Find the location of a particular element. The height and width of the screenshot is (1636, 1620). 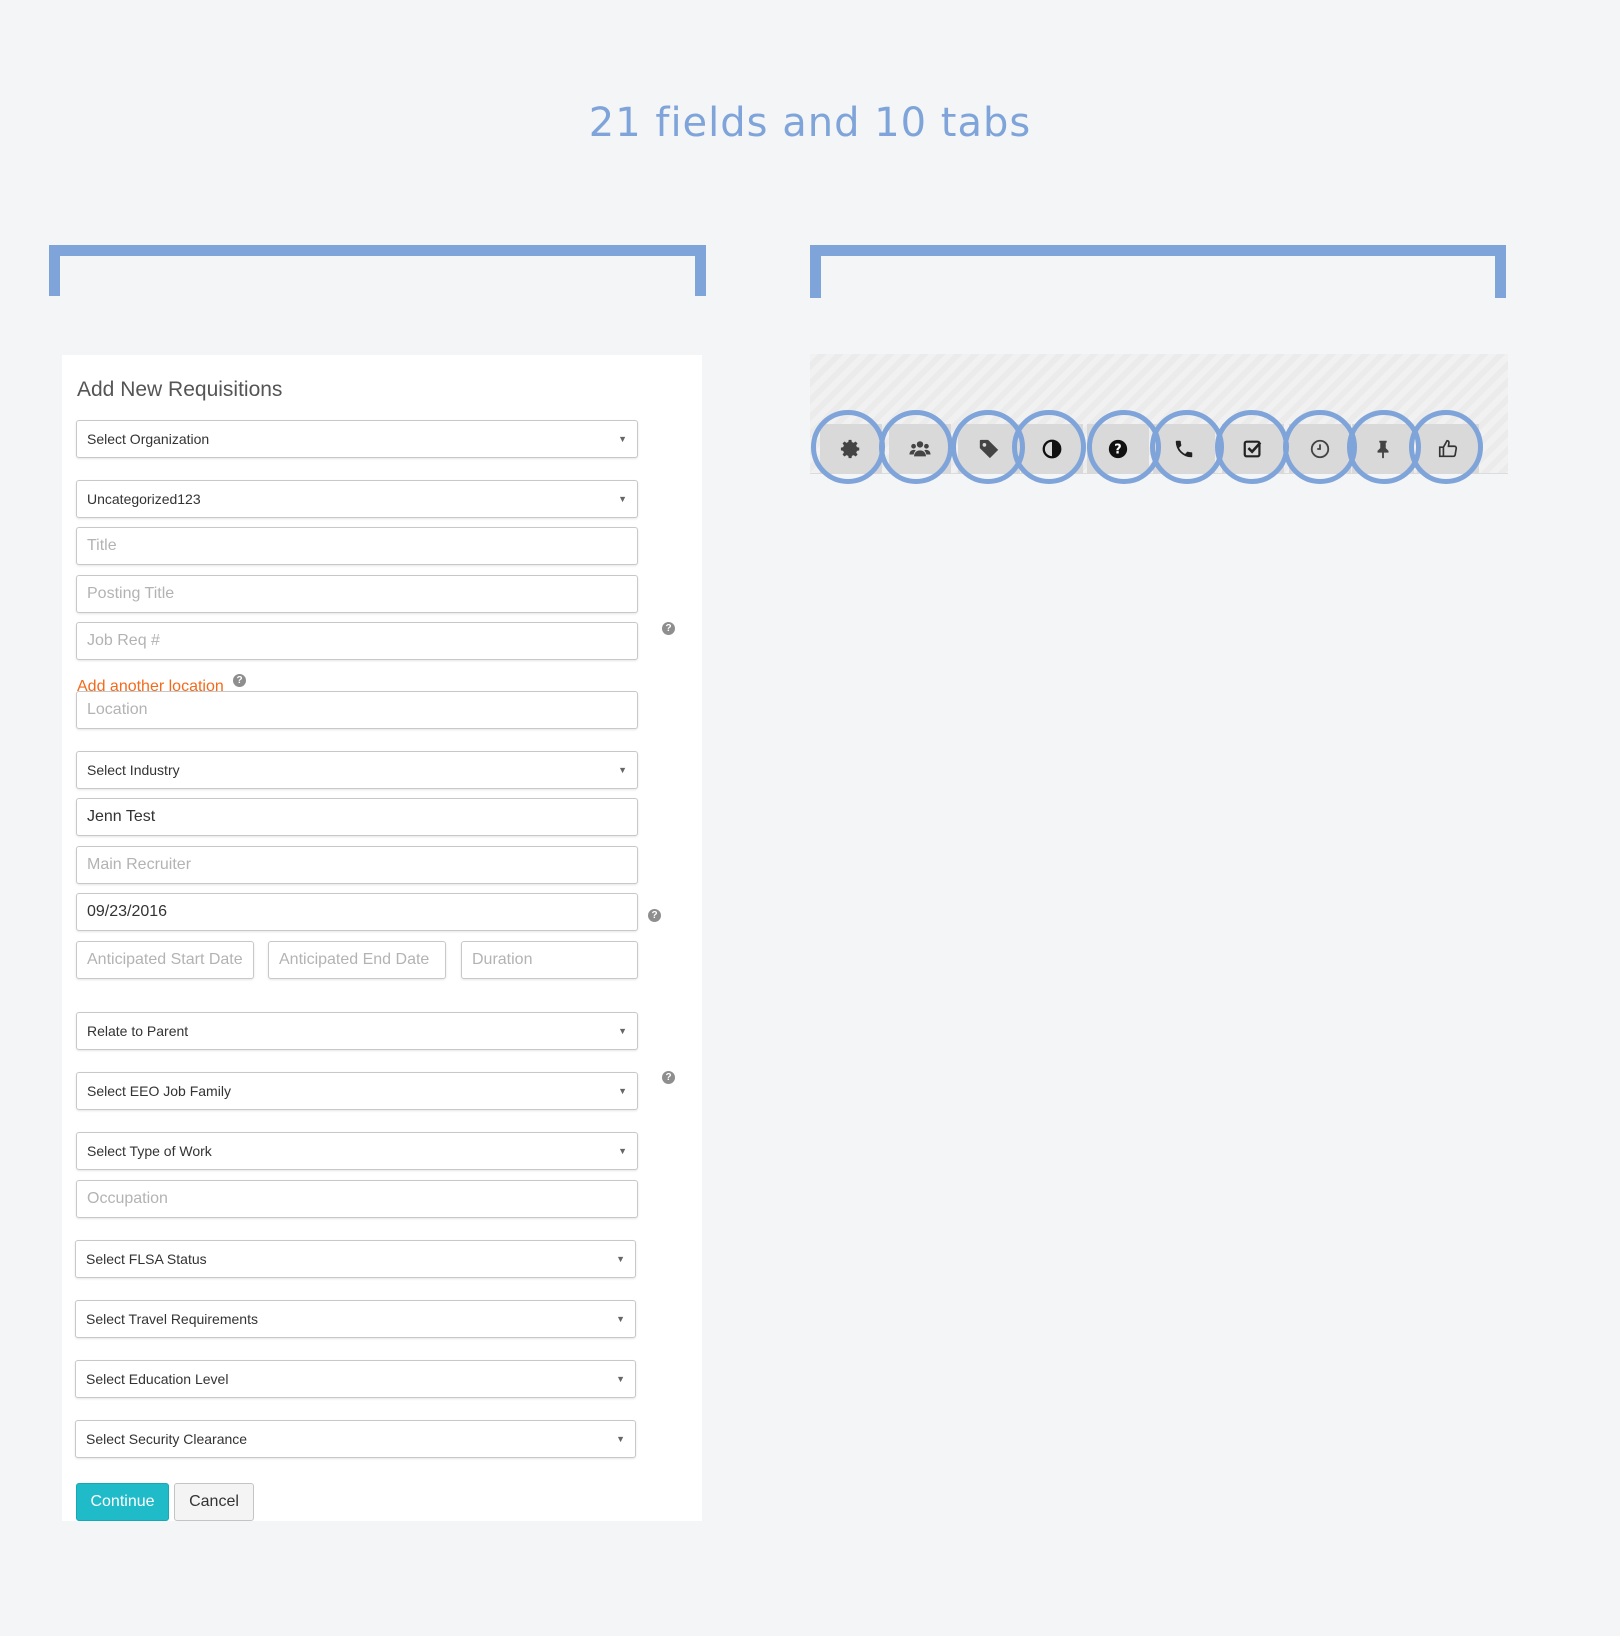

relate-parent-select-value: Relate to Parent is located at coordinates (138, 1031).